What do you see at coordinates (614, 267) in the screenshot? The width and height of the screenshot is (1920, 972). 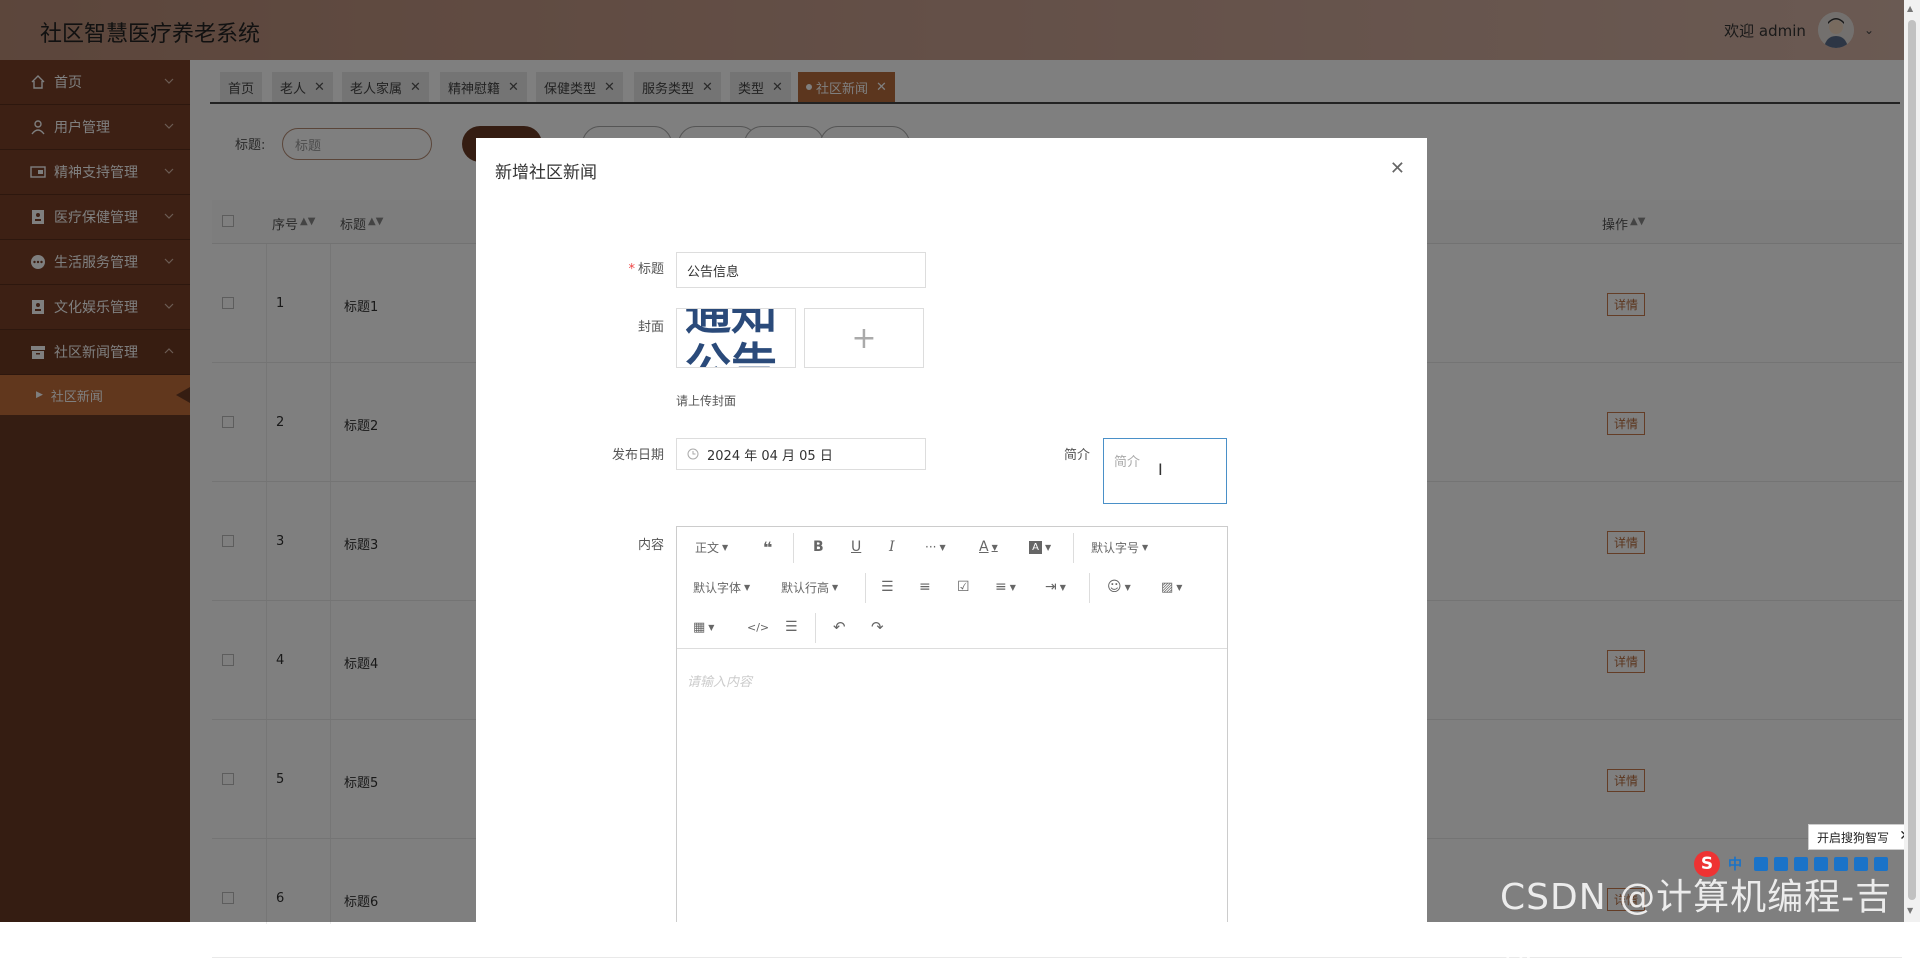 I see `title-label: * 标题` at bounding box center [614, 267].